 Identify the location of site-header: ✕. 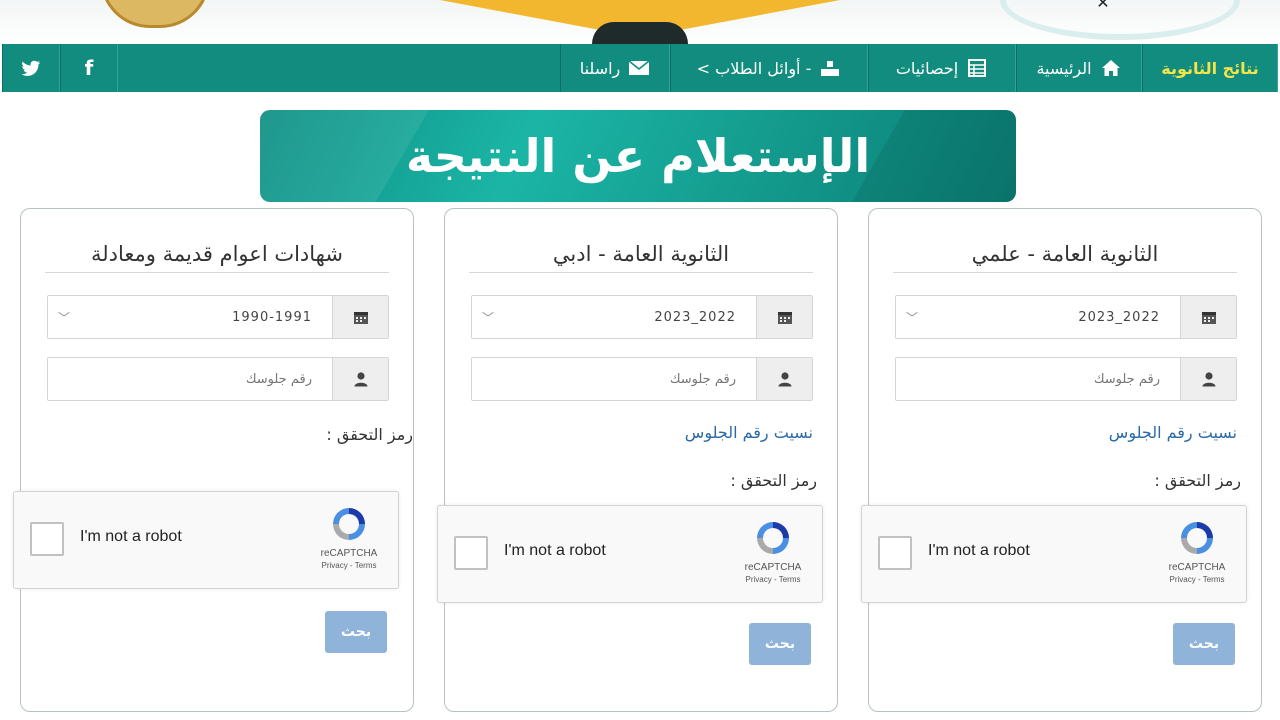
(640, 22).